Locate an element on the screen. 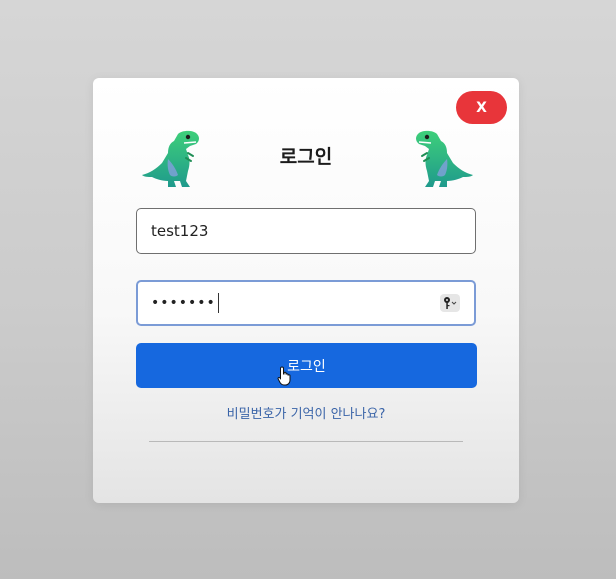  divider is located at coordinates (306, 441).